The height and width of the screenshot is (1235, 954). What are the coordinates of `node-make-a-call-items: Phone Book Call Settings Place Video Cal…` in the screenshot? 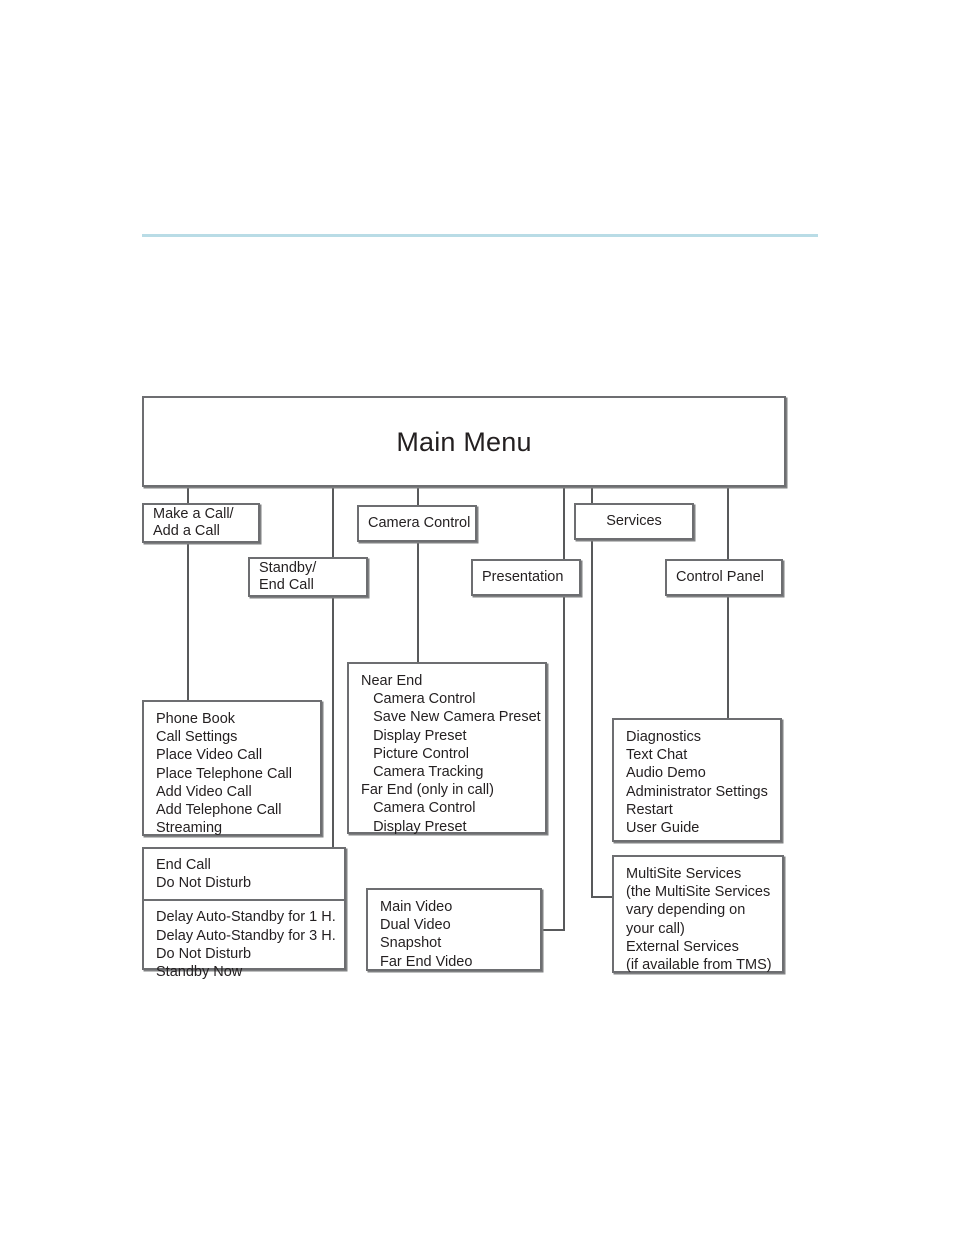 It's located at (232, 768).